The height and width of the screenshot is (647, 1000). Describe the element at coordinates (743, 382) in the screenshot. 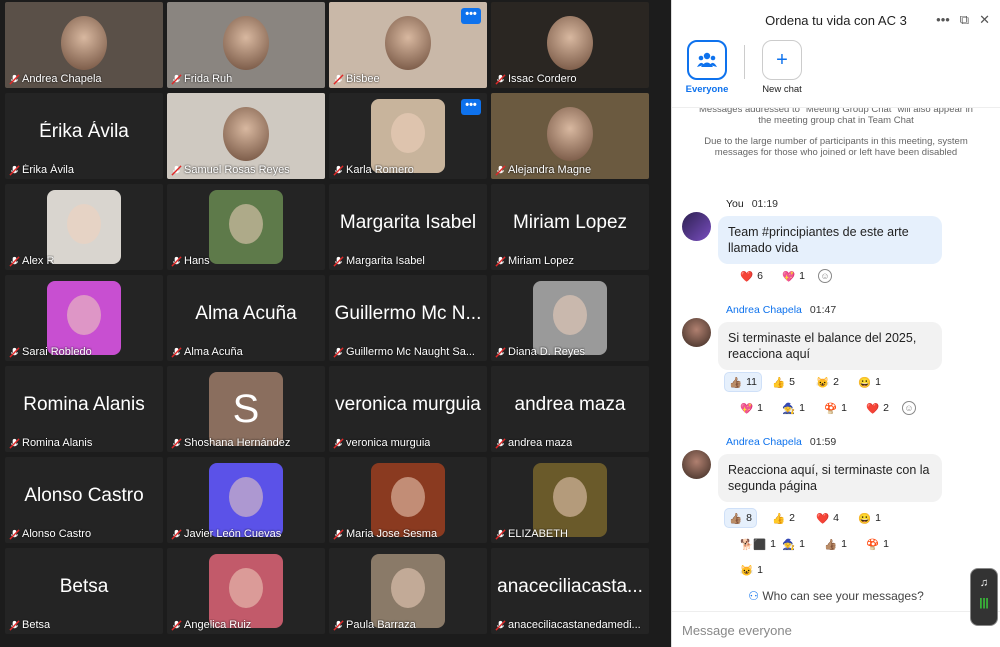

I see `reaction-chip: 👍🏽 11` at that location.